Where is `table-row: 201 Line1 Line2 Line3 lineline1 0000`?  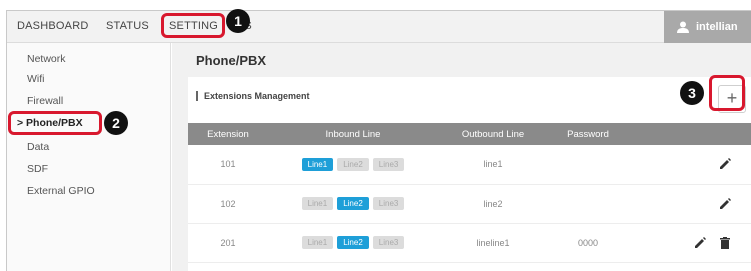
table-row: 201 Line1 Line2 Line3 lineline1 0000 is located at coordinates (469, 243).